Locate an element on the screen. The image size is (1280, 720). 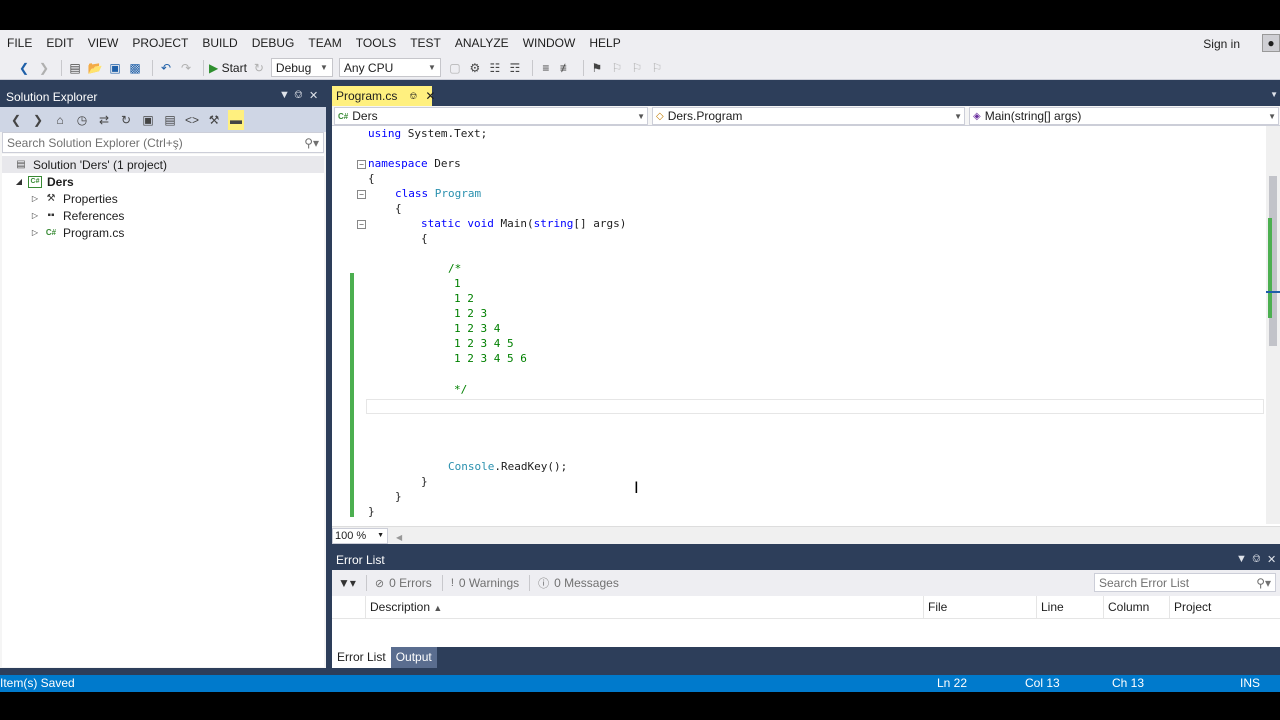
code-comment: 1 2 3 is located at coordinates (471, 313).